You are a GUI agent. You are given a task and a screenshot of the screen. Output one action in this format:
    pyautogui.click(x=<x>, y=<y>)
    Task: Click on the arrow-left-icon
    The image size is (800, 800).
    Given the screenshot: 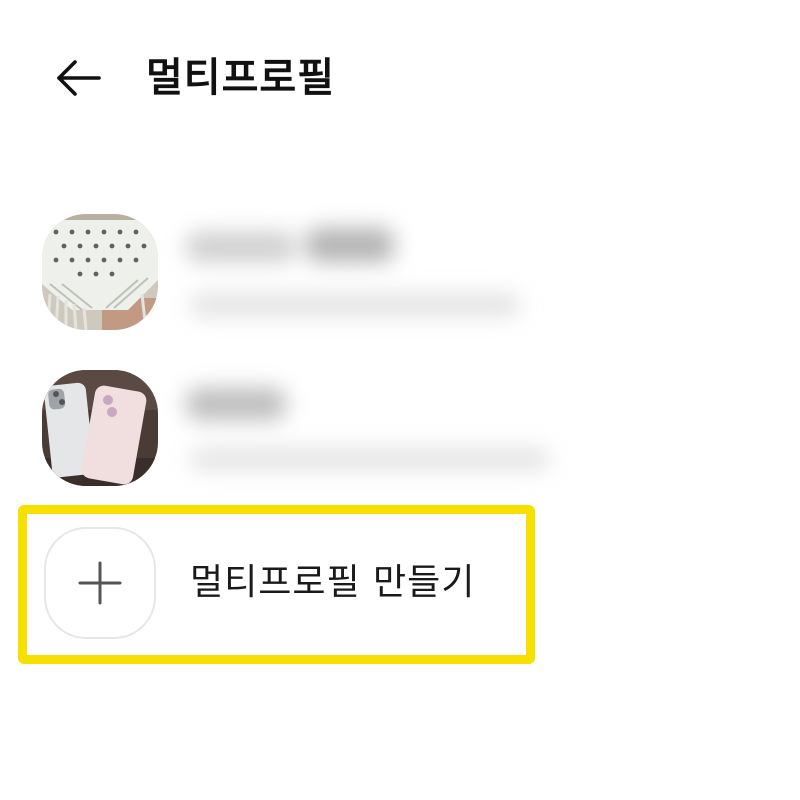 What is the action you would take?
    pyautogui.click(x=79, y=78)
    